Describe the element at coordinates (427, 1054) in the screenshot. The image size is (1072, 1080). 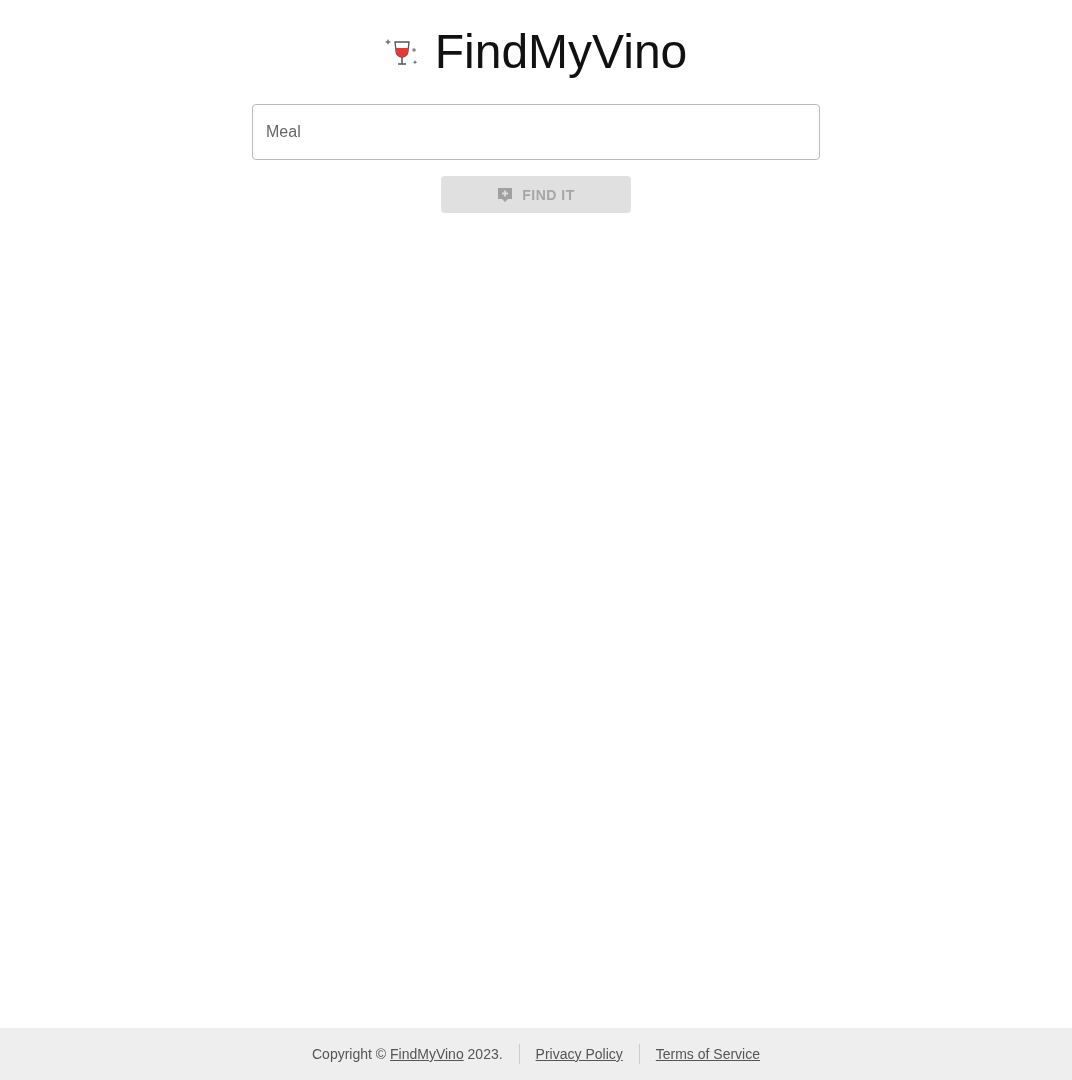
I see `home-link: FindMyVino` at that location.